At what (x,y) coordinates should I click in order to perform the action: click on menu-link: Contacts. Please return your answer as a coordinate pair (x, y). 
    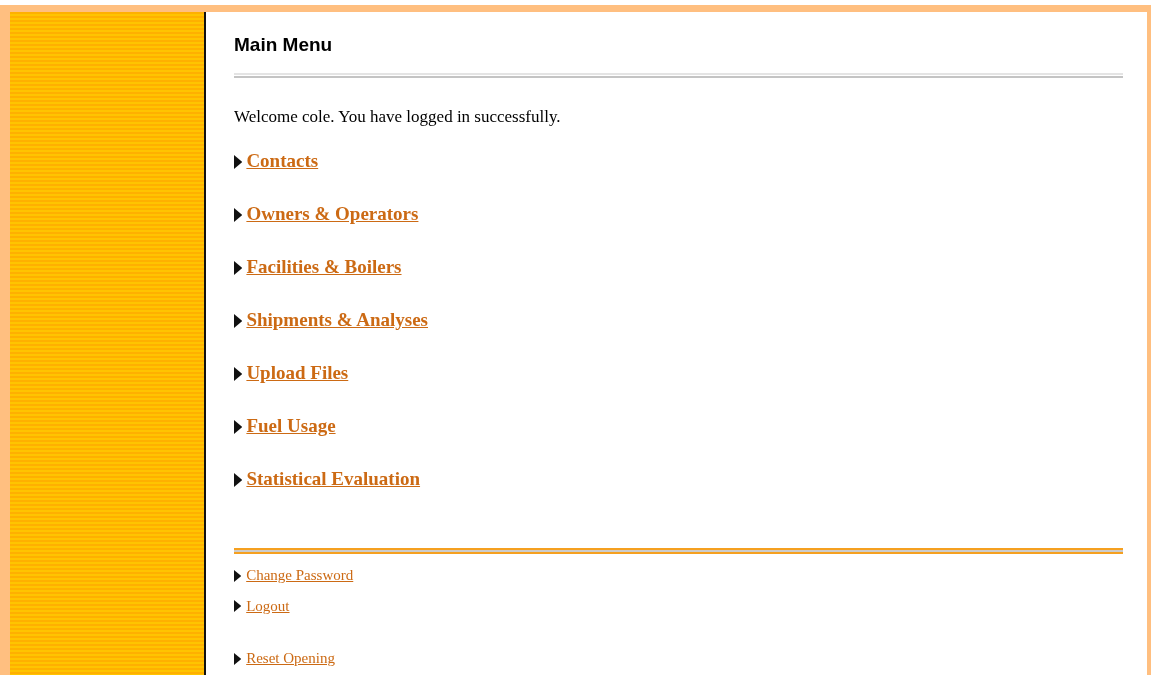
    Looking at the image, I should click on (282, 161).